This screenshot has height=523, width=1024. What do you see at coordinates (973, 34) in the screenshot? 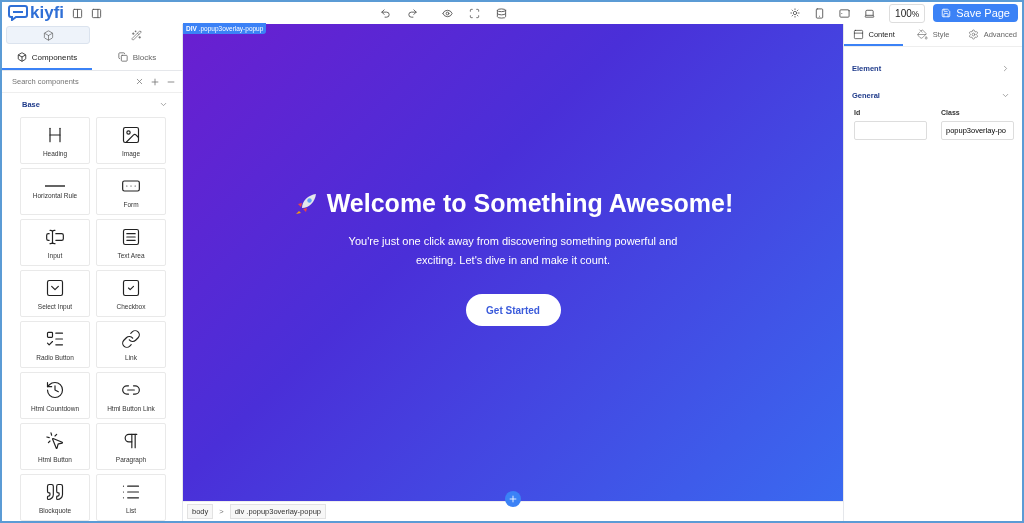
I see `settings-icon` at bounding box center [973, 34].